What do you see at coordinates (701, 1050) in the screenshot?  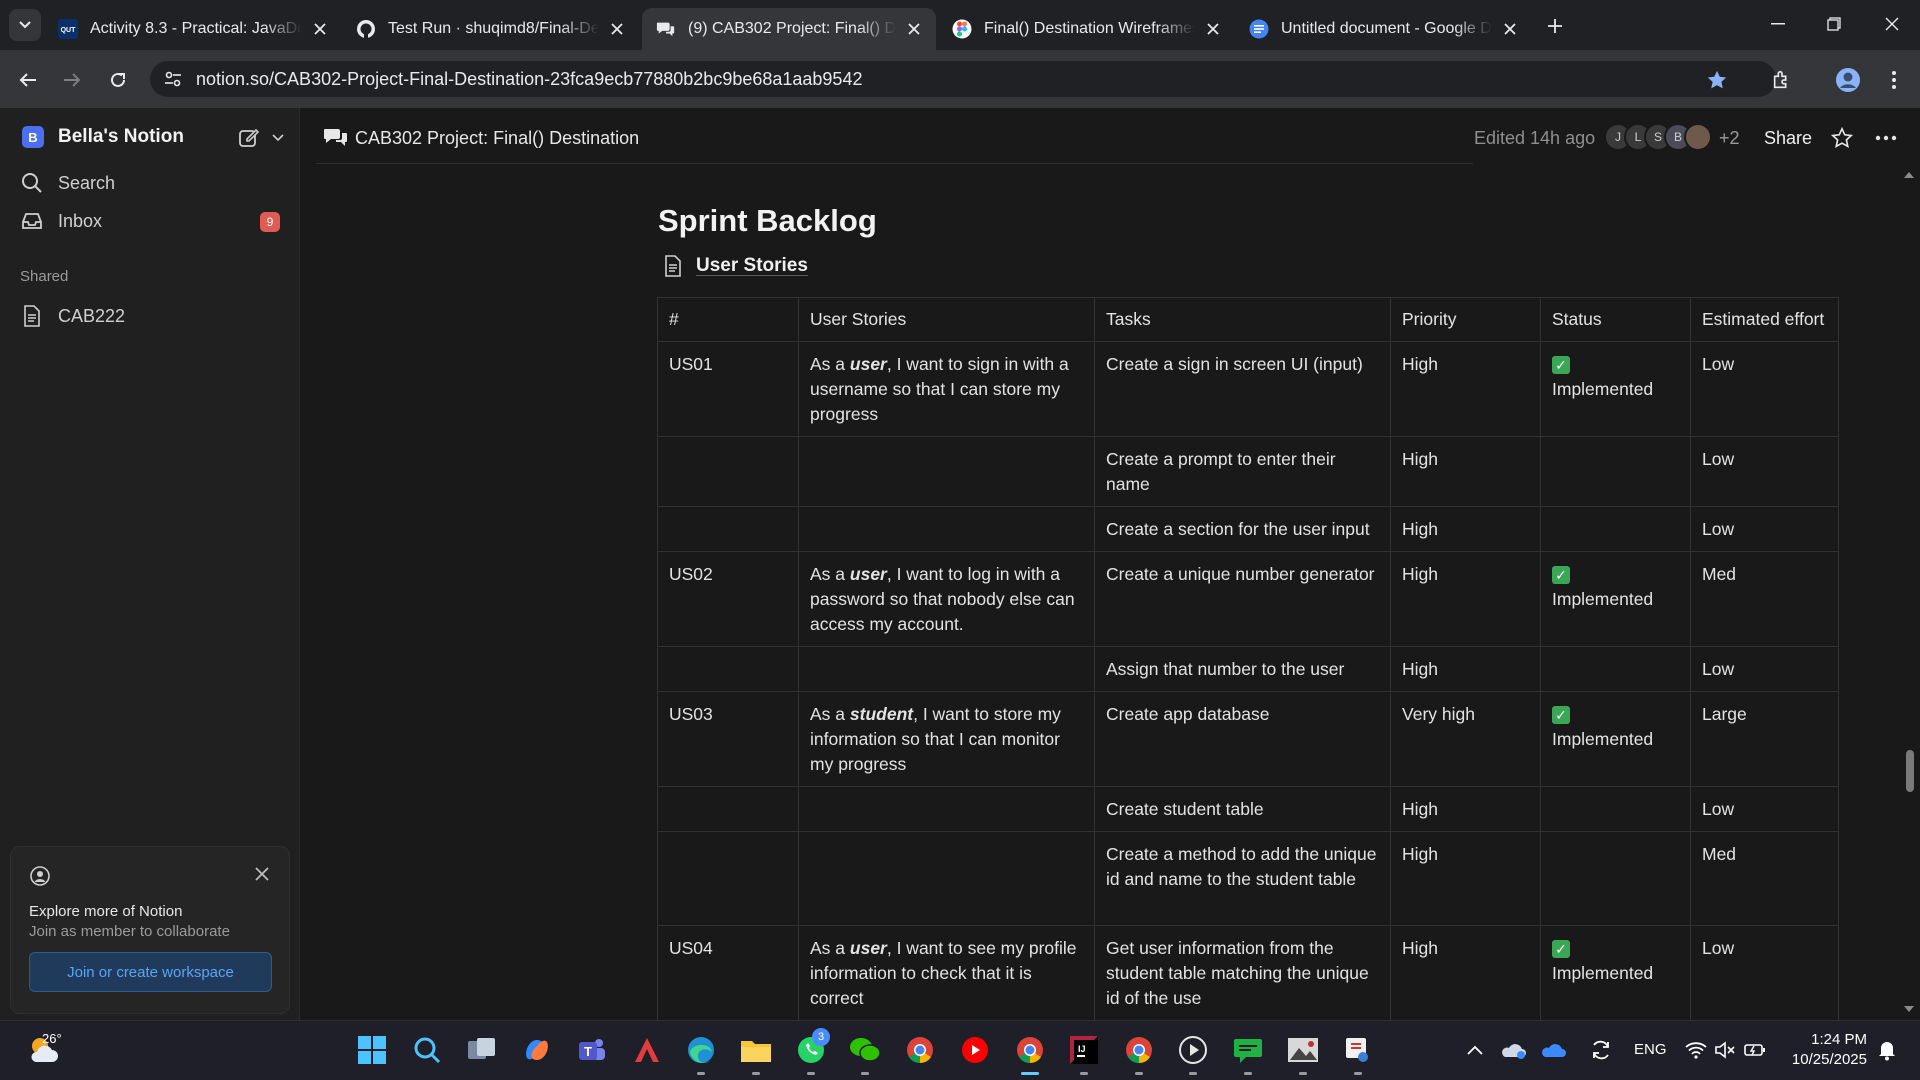 I see `edge-icon` at bounding box center [701, 1050].